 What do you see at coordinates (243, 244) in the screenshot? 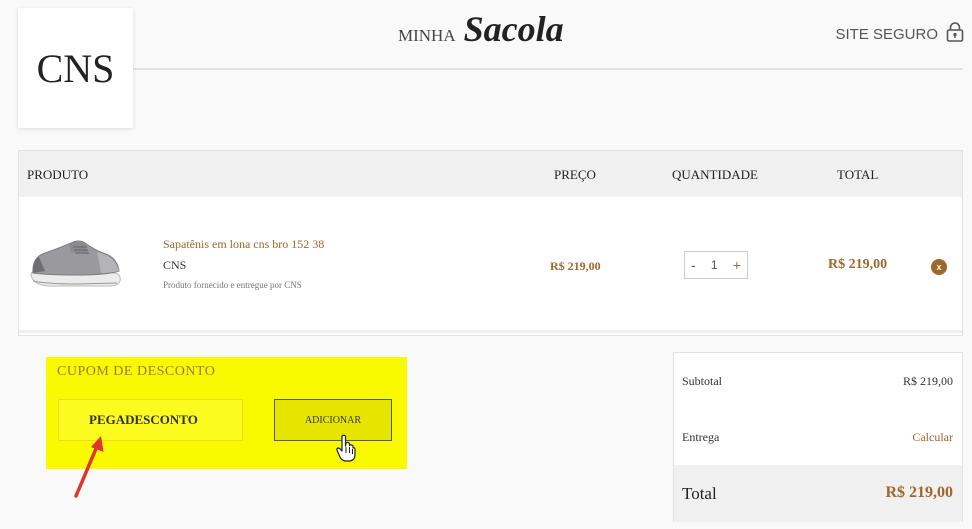
I see `product-name-link: Sapatênis em lona cns bro 152 38` at bounding box center [243, 244].